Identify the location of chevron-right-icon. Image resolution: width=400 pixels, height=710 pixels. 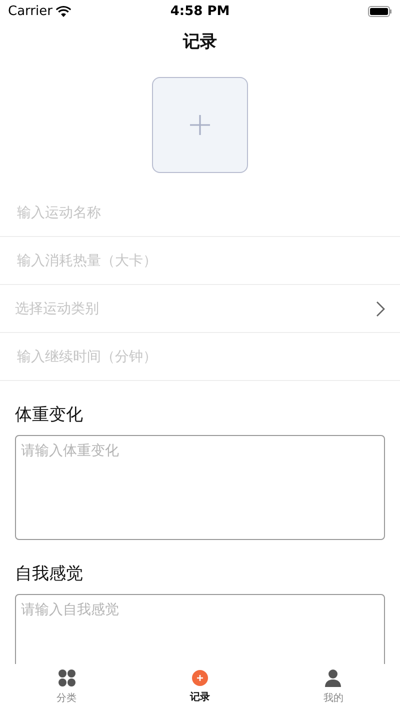
(380, 308).